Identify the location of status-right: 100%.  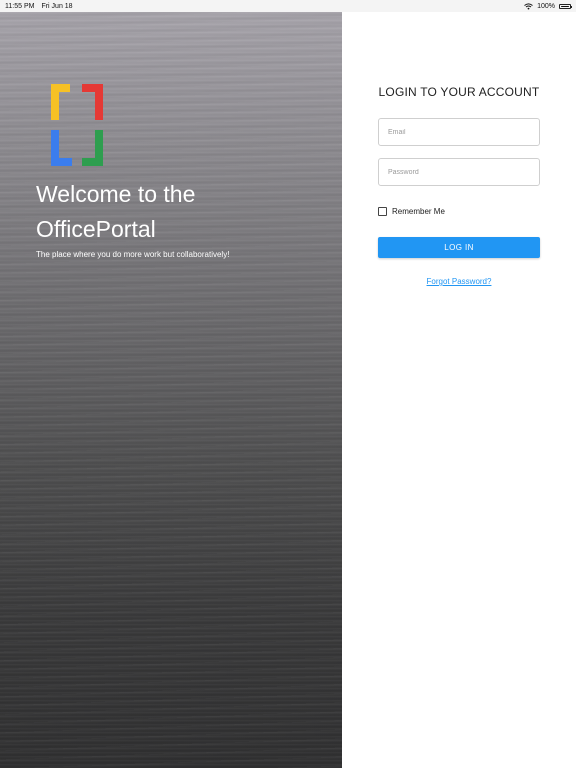
(548, 6).